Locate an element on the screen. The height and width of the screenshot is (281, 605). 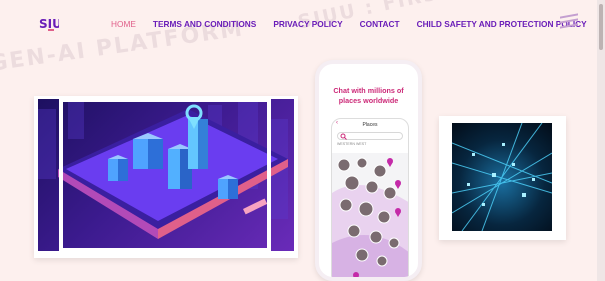
places-search-input is located at coordinates (370, 136).